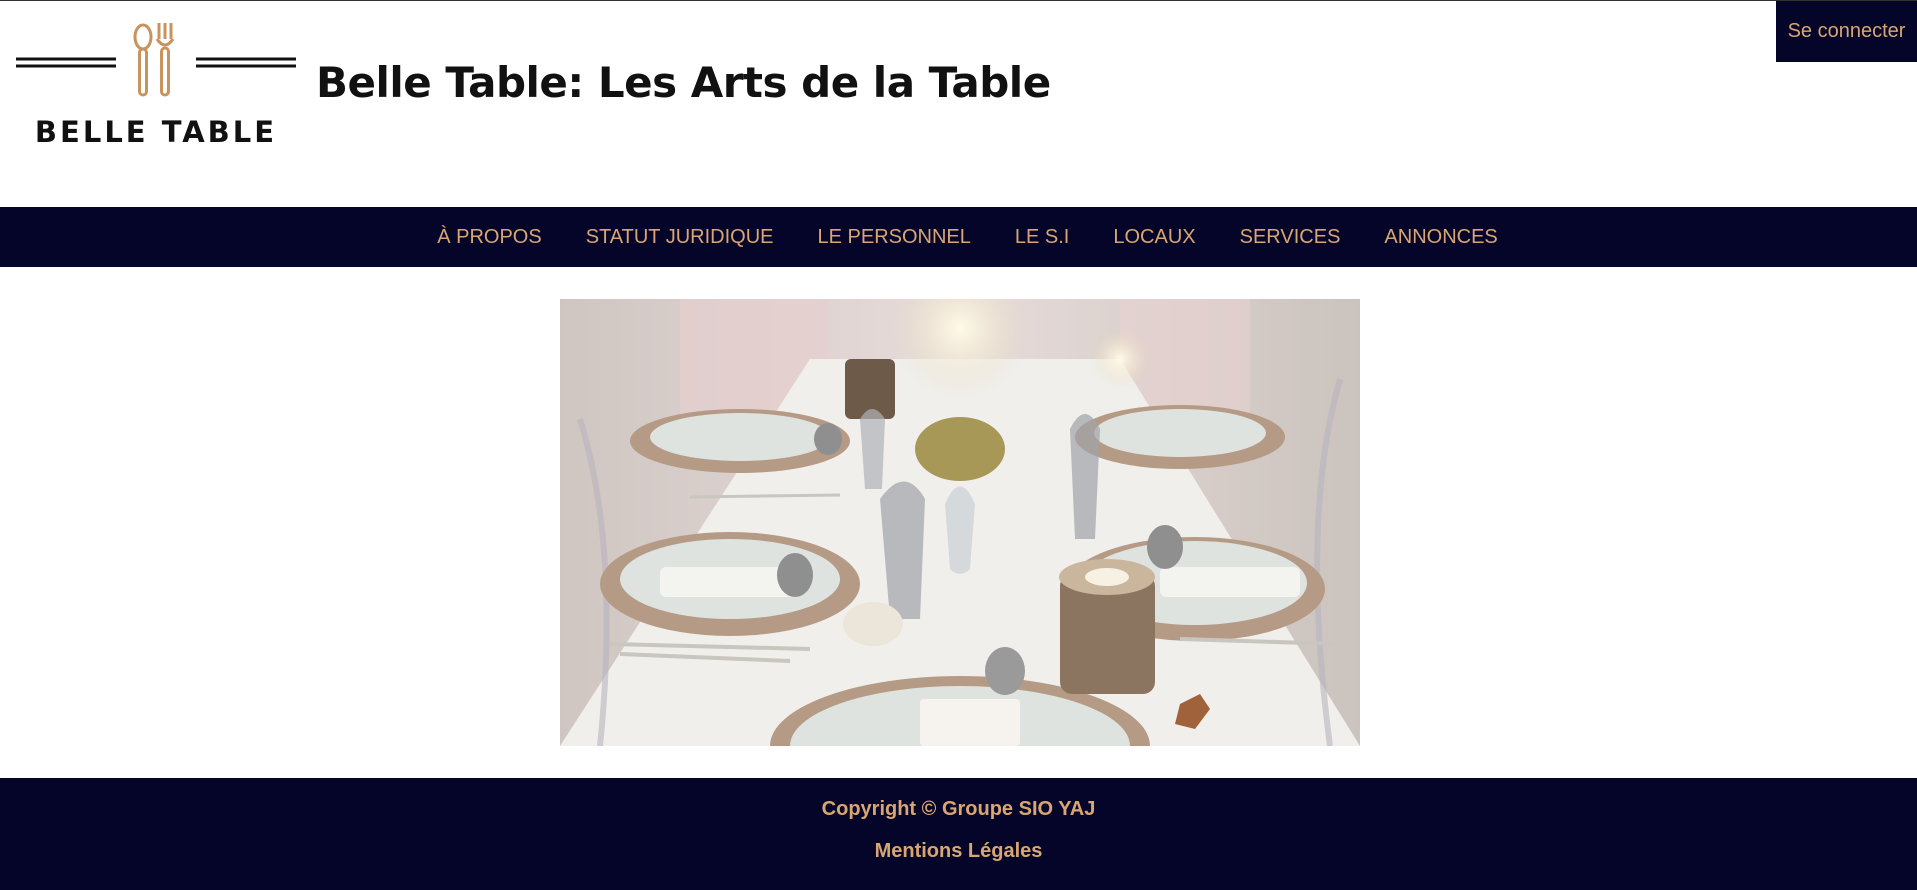 This screenshot has width=1917, height=890. I want to click on nav-item-annonces: ANNONCES, so click(1440, 237).